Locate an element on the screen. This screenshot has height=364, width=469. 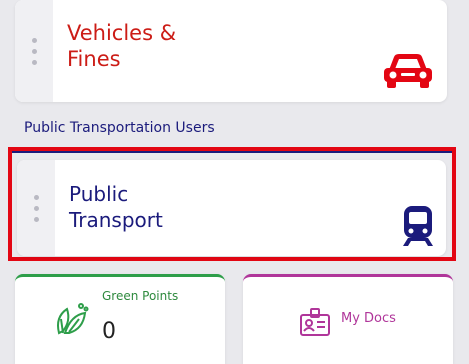
train-icon is located at coordinates (418, 228).